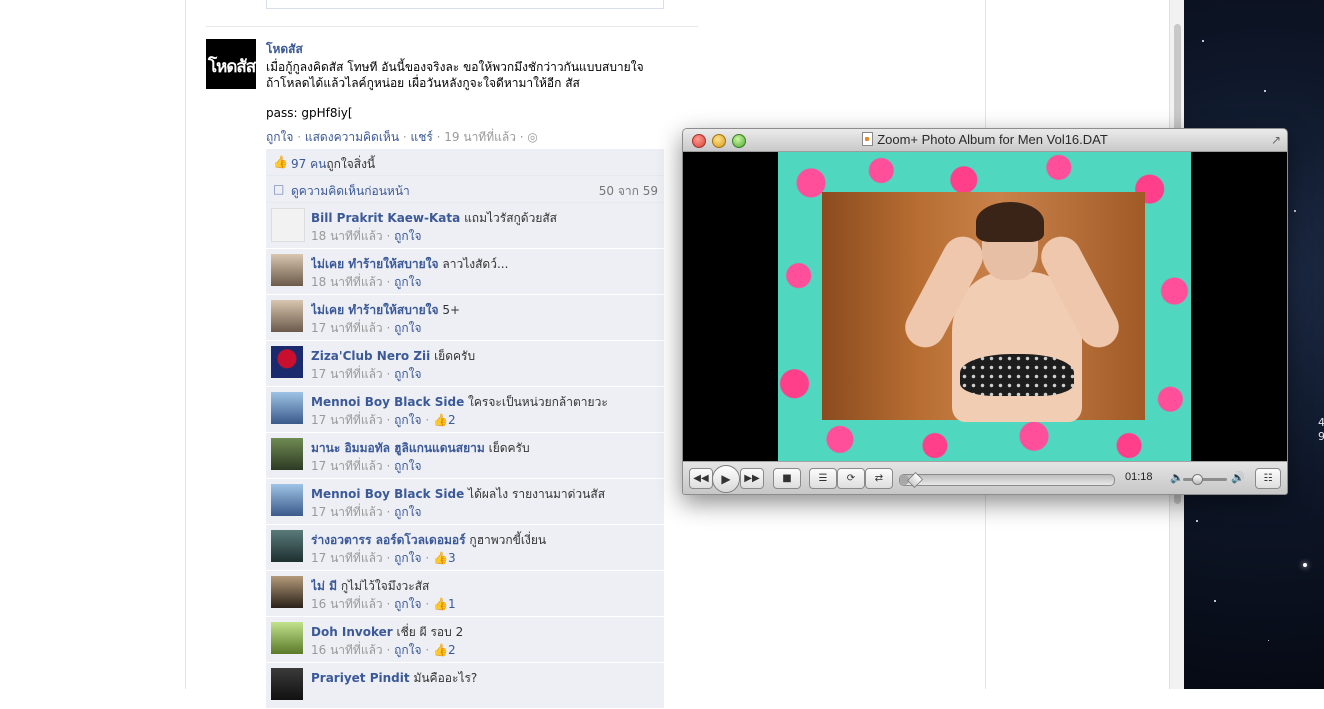 The height and width of the screenshot is (709, 1324). What do you see at coordinates (752, 478) in the screenshot?
I see `fast-forward-button: ▶▶` at bounding box center [752, 478].